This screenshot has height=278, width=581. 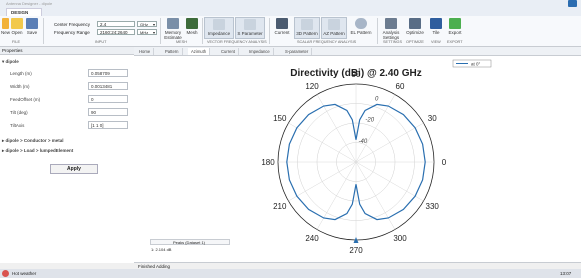 What do you see at coordinates (363, 142) in the screenshot?
I see `radial-tick-label: -40` at bounding box center [363, 142].